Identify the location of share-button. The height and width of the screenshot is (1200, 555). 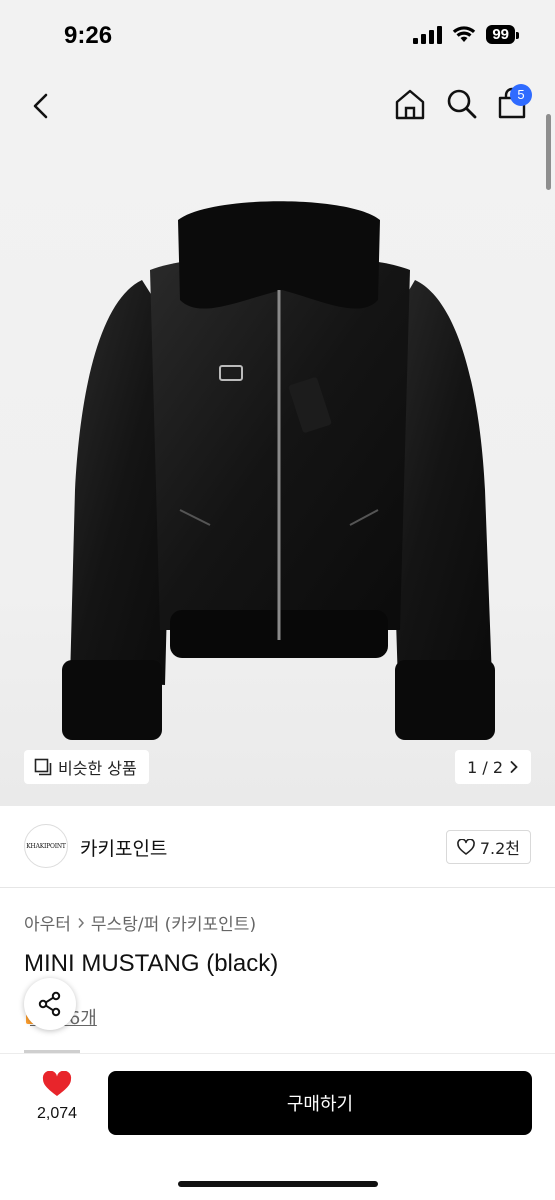
(50, 1004).